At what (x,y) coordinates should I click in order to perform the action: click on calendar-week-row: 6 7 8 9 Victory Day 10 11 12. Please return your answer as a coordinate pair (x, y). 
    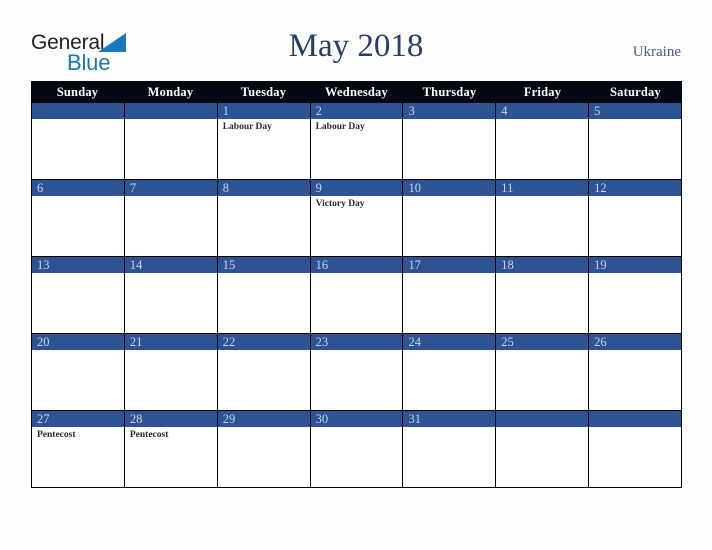
    Looking at the image, I should click on (357, 218).